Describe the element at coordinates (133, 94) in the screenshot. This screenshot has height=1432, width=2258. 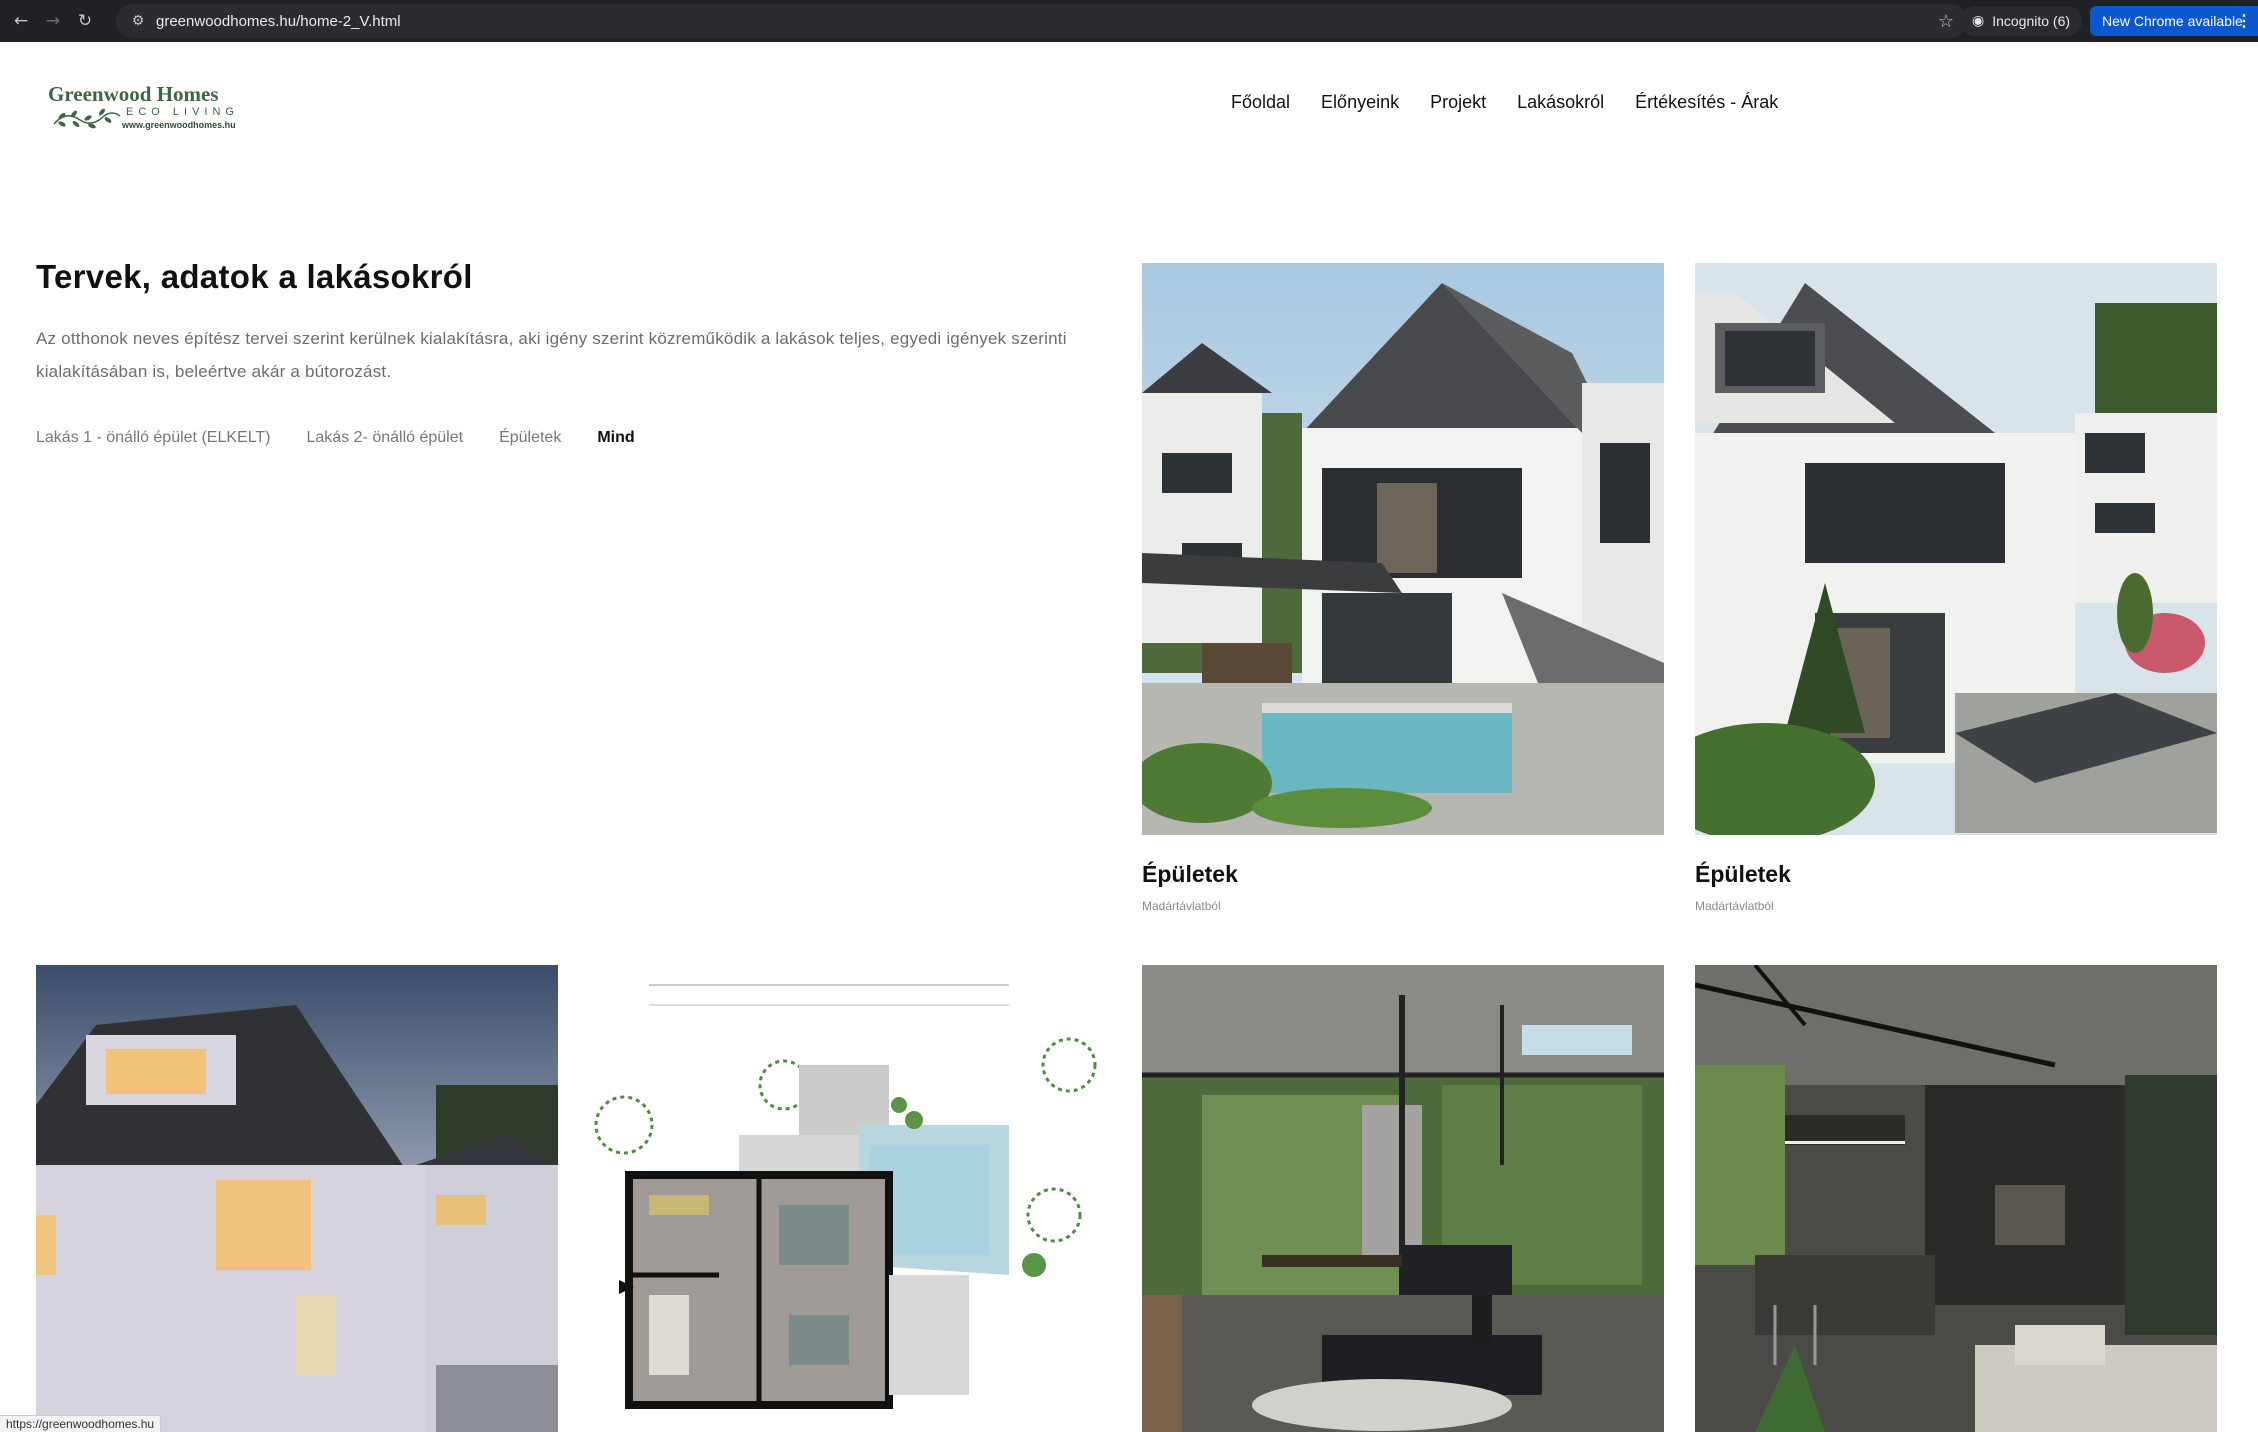
I see `logo-title: Greenwood Homes` at that location.